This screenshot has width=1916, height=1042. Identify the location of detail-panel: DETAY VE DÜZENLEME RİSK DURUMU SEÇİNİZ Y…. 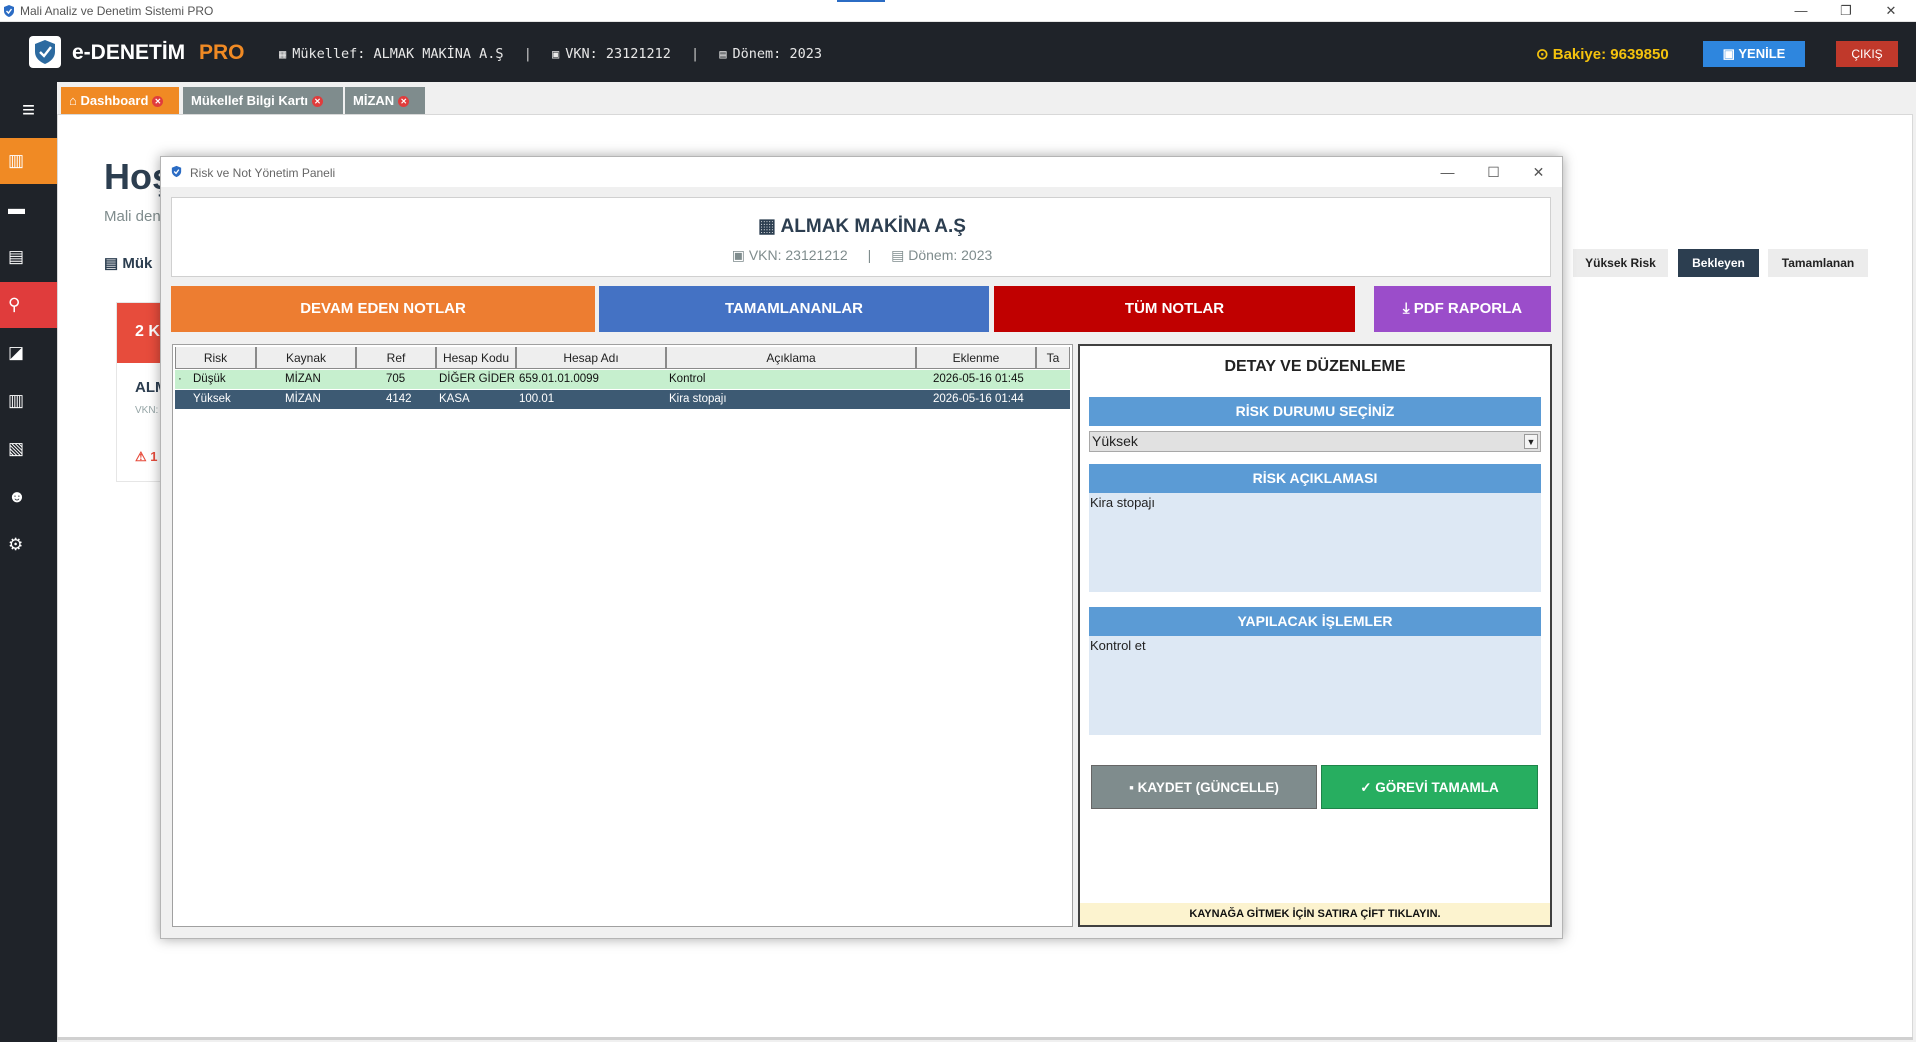
(1315, 635).